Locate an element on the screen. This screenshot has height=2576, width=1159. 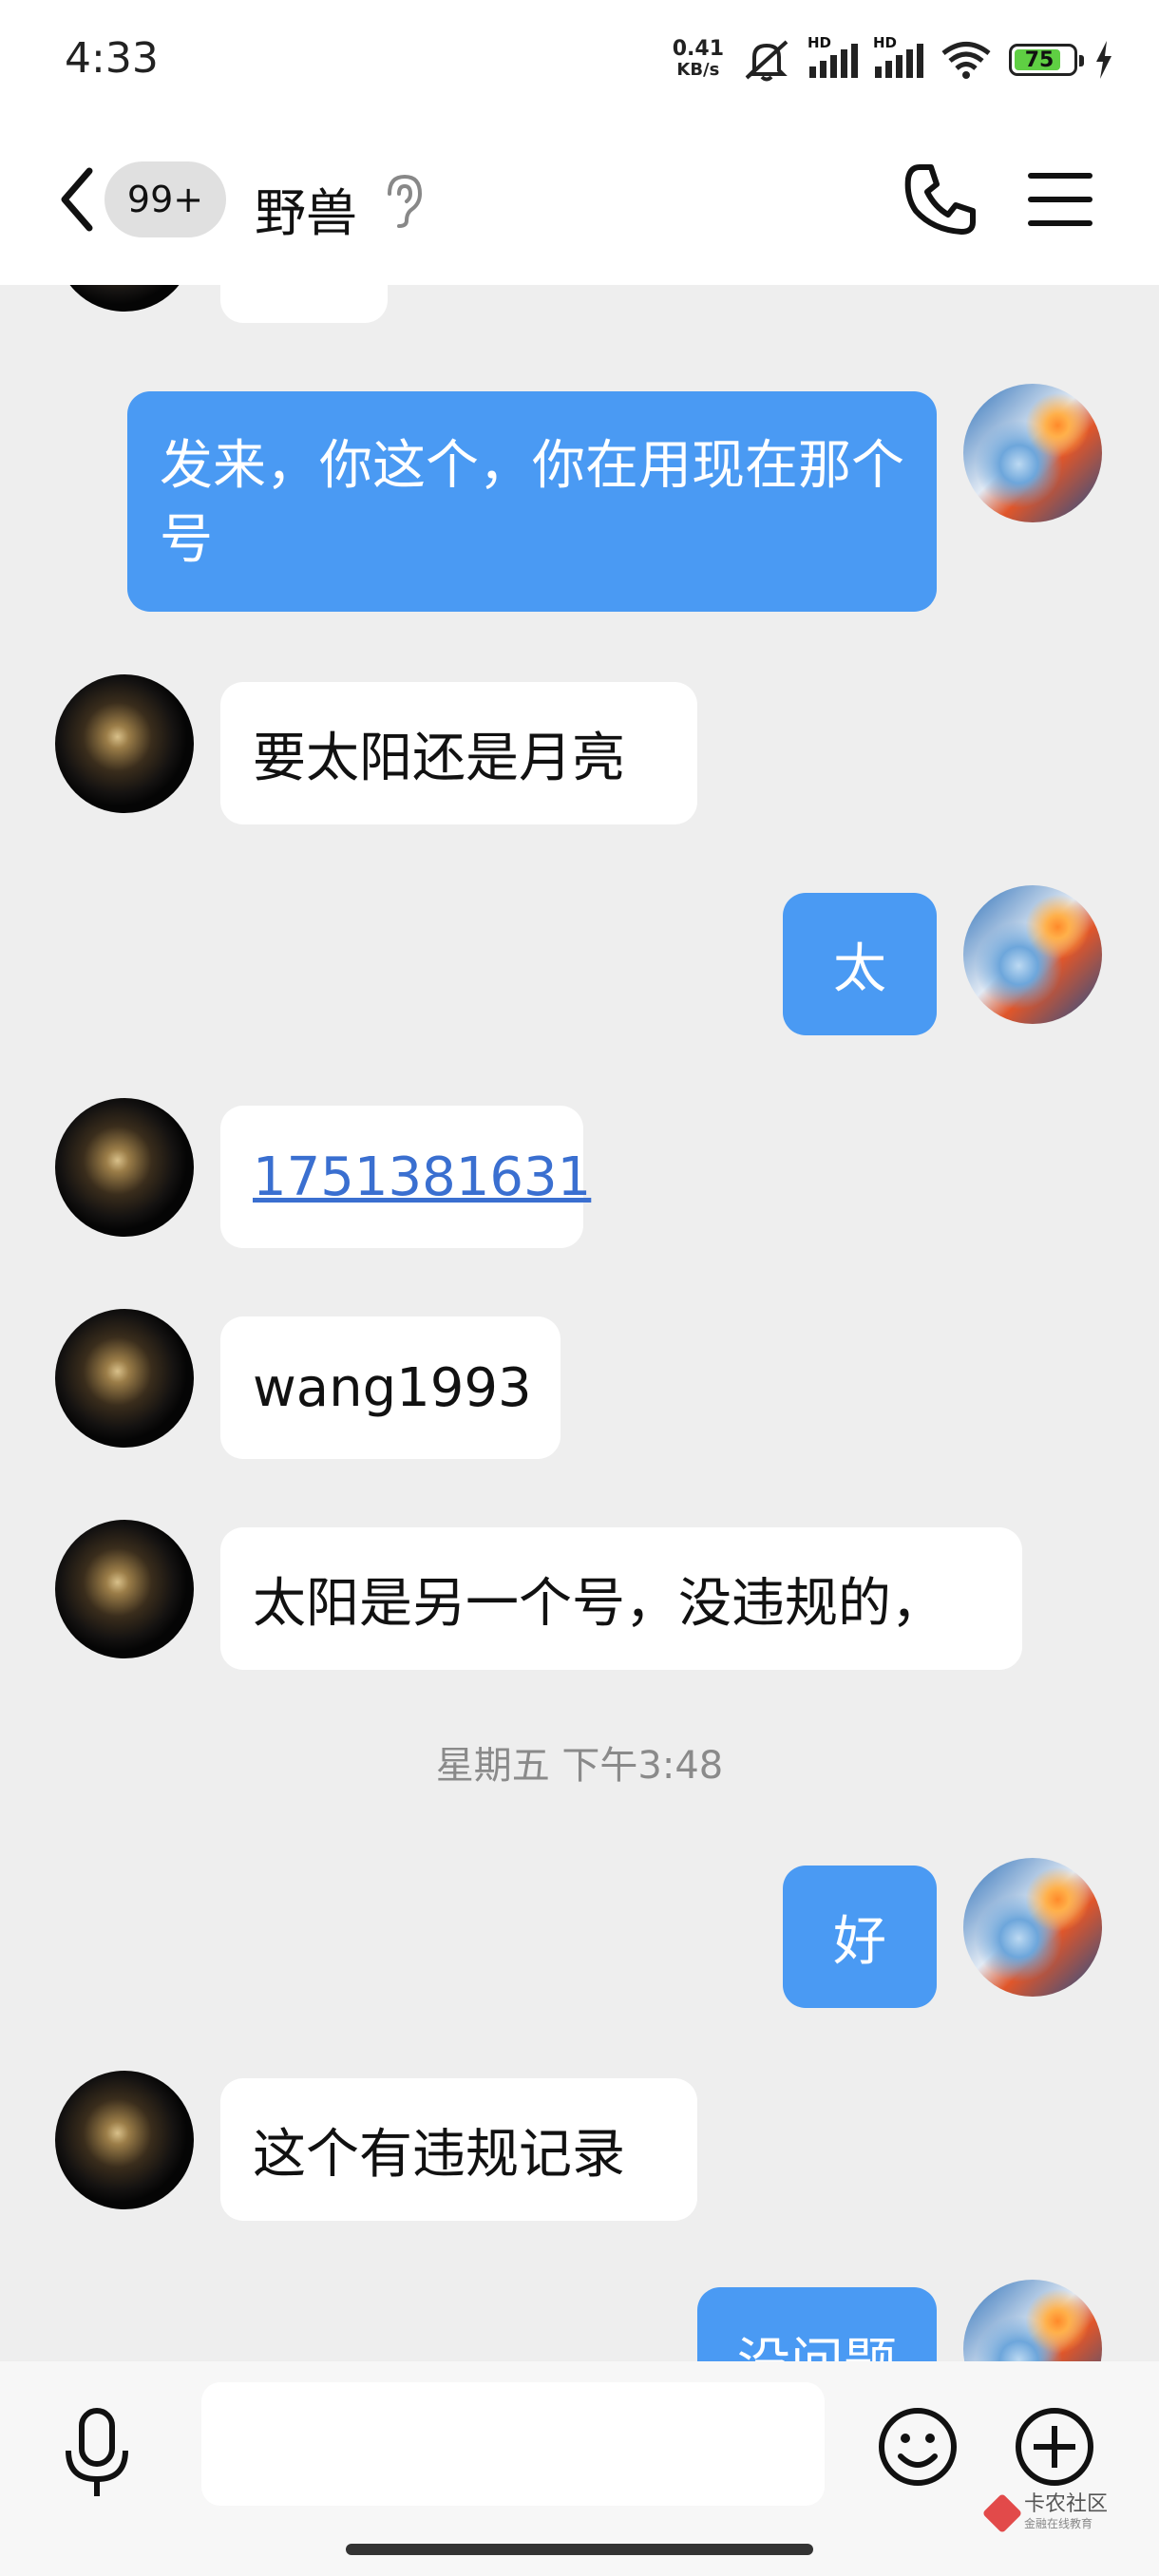
watermark-text: 卡农社区 is located at coordinates (1066, 2504).